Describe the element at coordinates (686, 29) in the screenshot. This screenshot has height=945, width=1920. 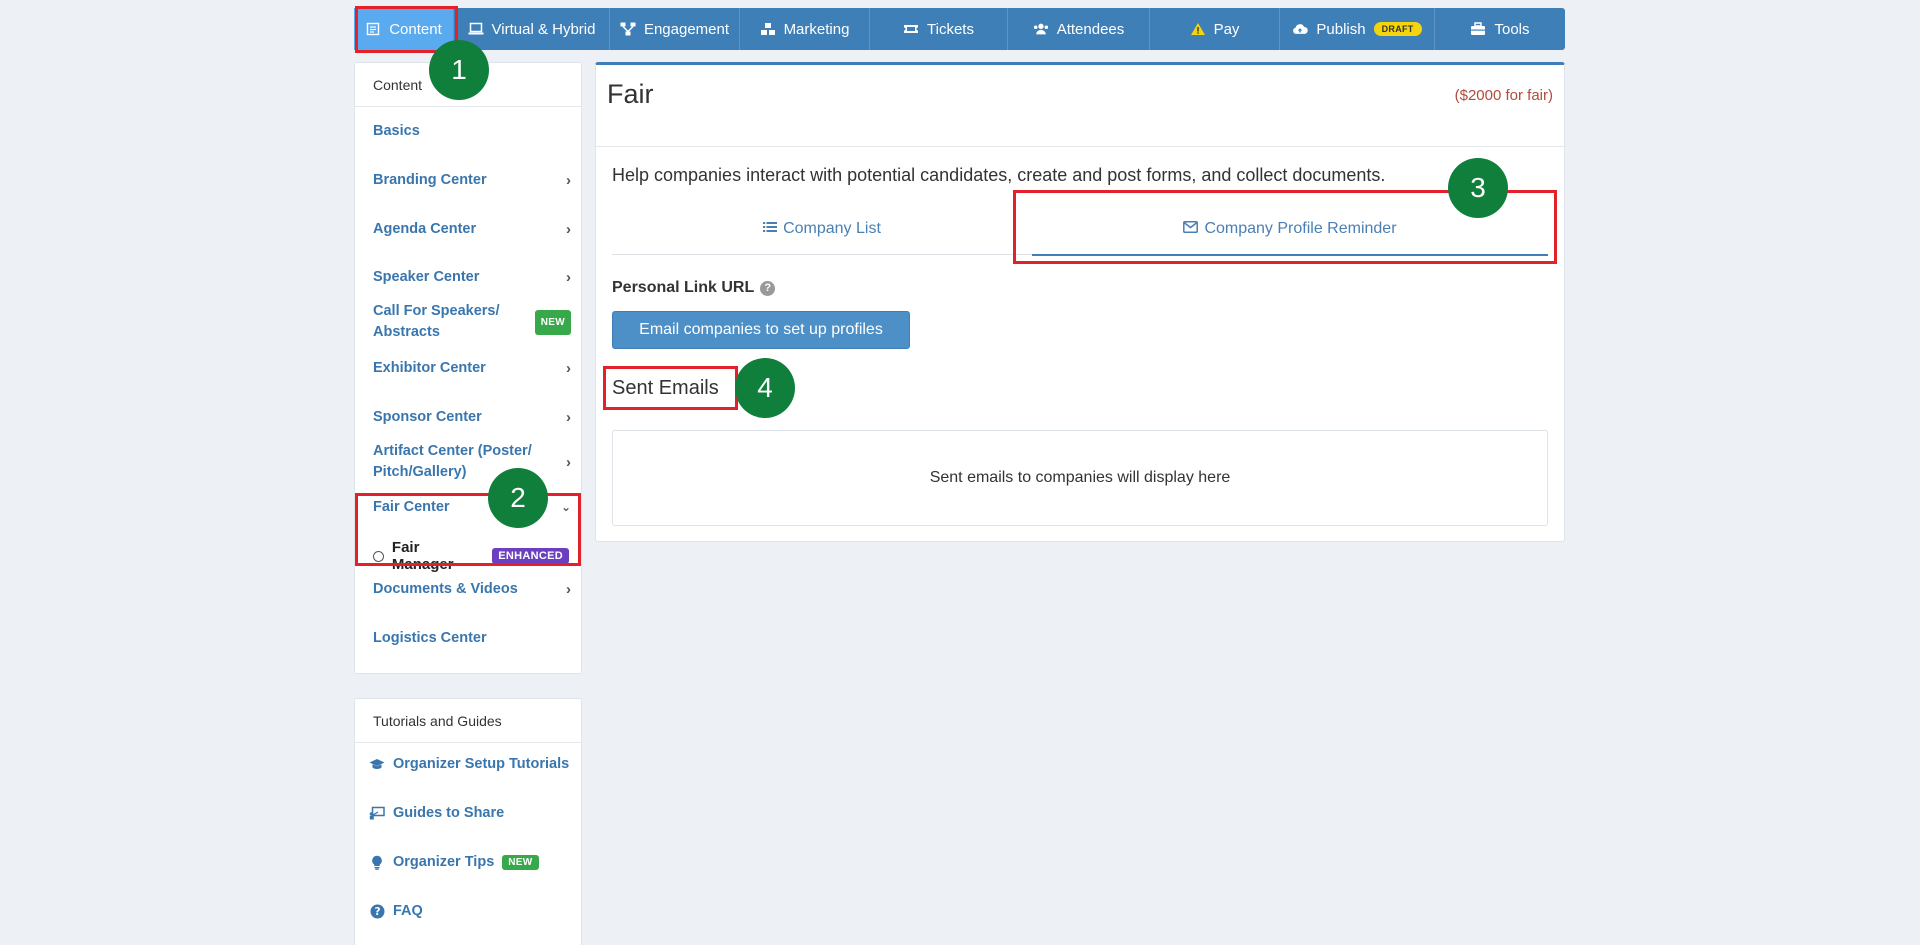
I see `nav-label: Engagement` at that location.